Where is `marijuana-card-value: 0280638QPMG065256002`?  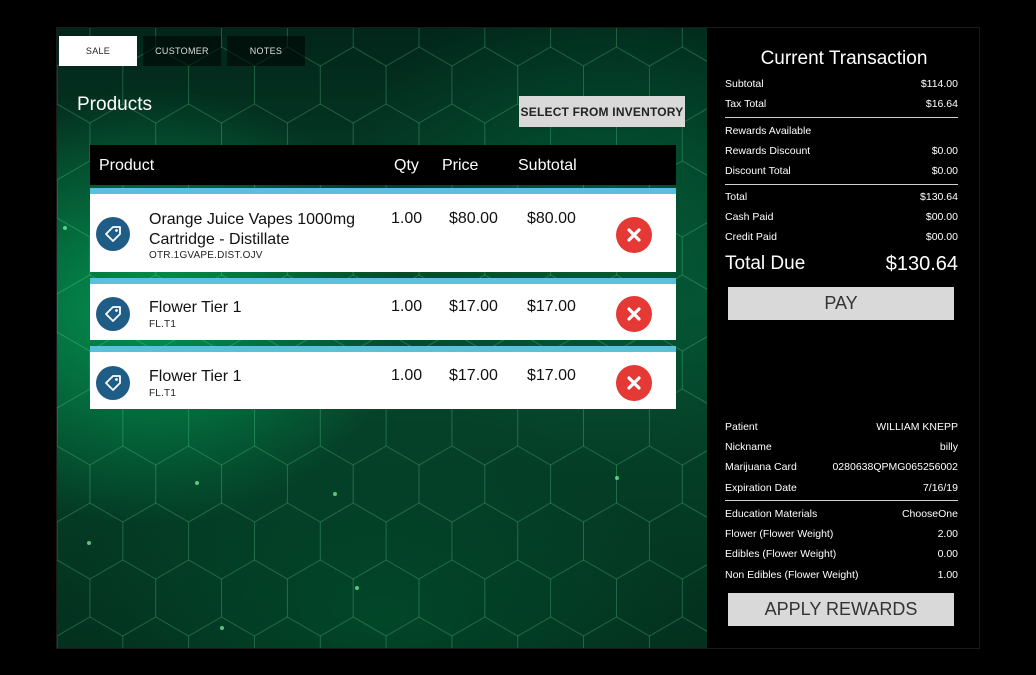 marijuana-card-value: 0280638QPMG065256002 is located at coordinates (895, 467).